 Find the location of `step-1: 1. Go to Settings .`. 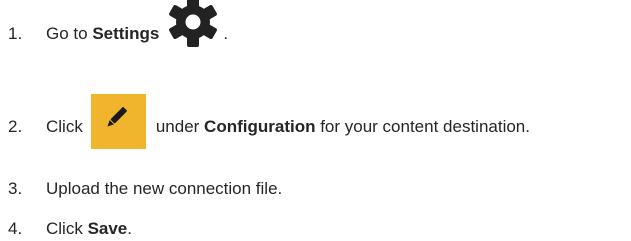

step-1: 1. Go to Settings . is located at coordinates (114, 33).